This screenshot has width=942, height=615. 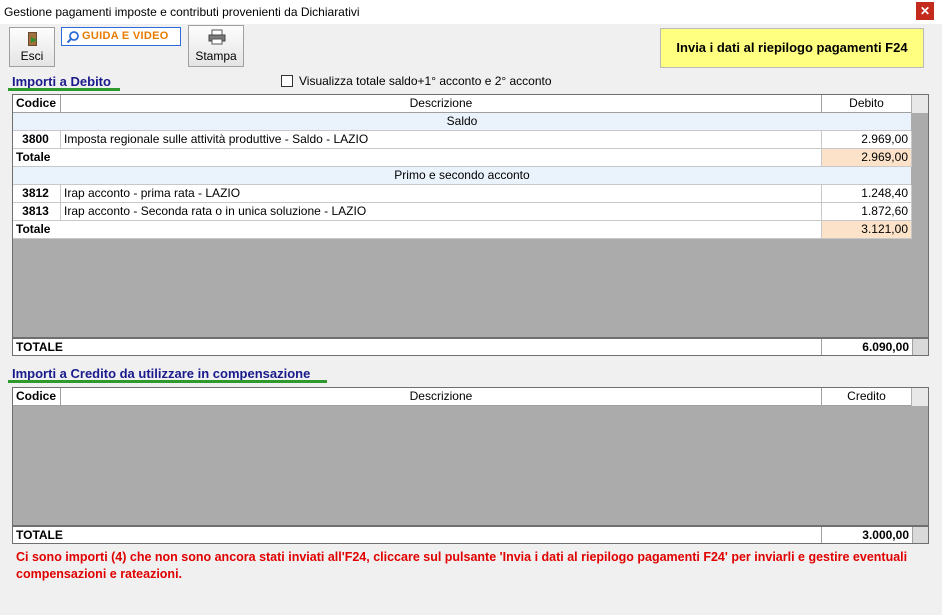 I want to click on printer-icon, so click(x=217, y=37).